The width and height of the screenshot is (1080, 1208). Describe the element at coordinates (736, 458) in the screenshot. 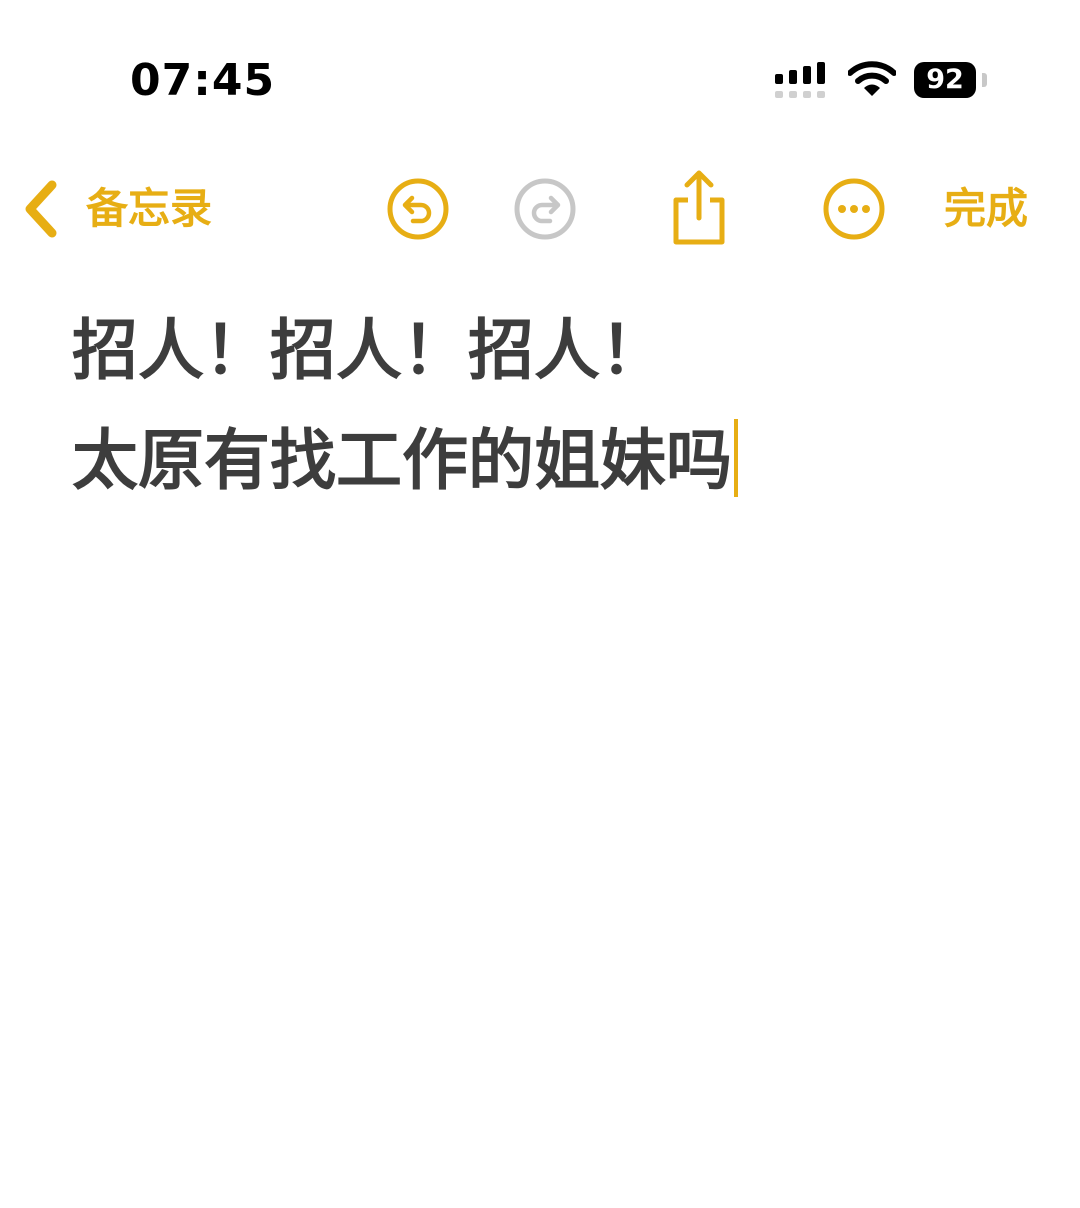

I see `text-cursor` at that location.